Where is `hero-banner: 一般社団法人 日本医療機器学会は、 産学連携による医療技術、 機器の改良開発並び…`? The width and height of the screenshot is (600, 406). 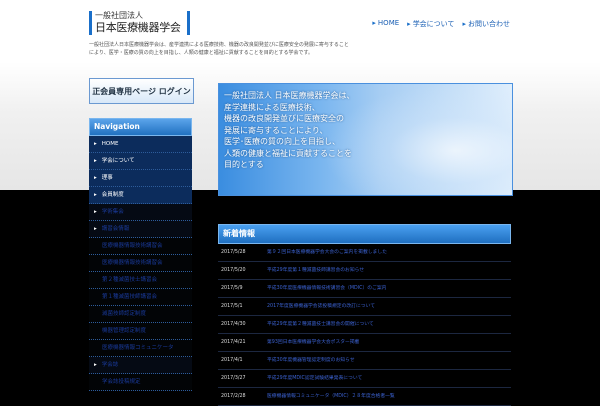 hero-banner: 一般社団法人 日本医療機器学会は、 産学連携による医療技術、 機器の改良開発並び… is located at coordinates (365, 139).